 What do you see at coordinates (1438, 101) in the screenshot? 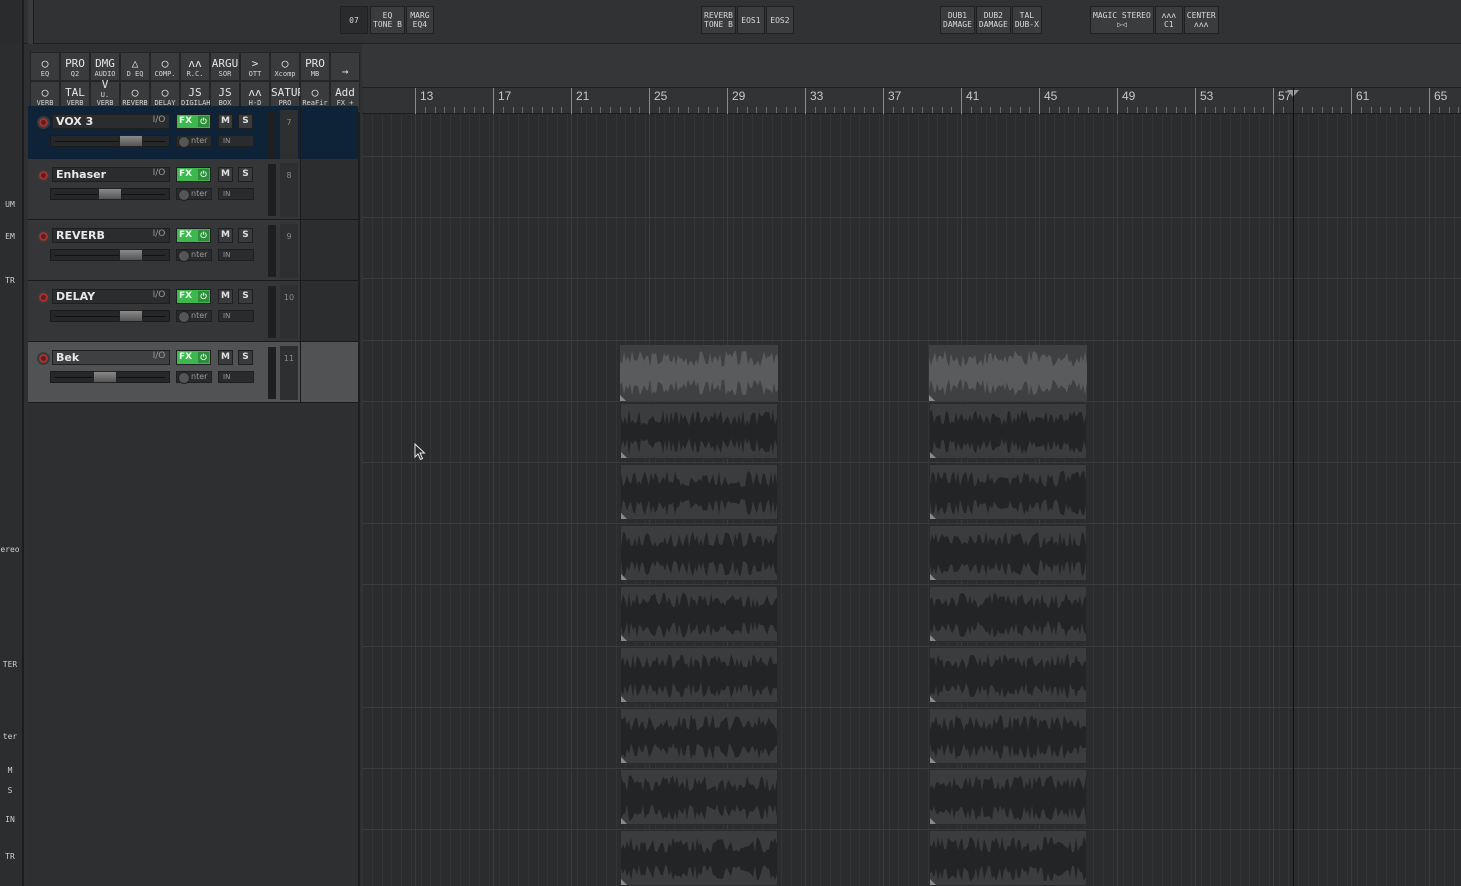
I see `ruler-bar-marker: 65` at bounding box center [1438, 101].